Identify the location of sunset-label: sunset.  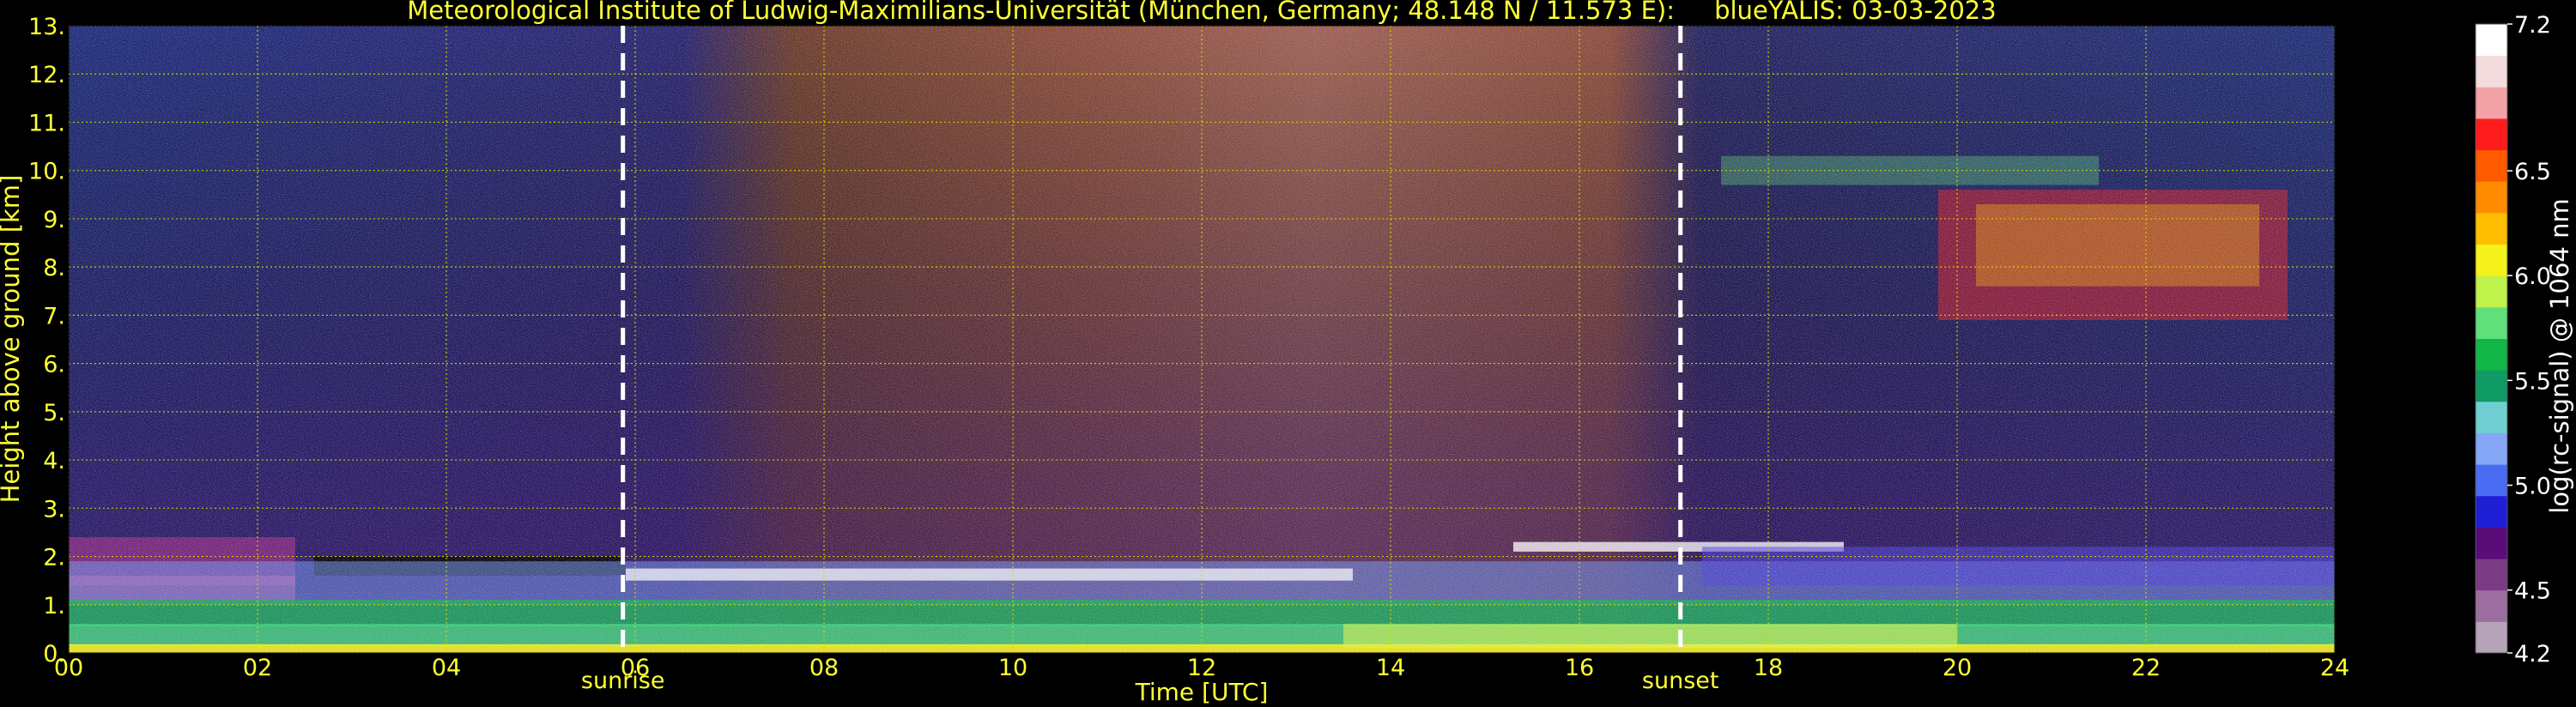
(1680, 681).